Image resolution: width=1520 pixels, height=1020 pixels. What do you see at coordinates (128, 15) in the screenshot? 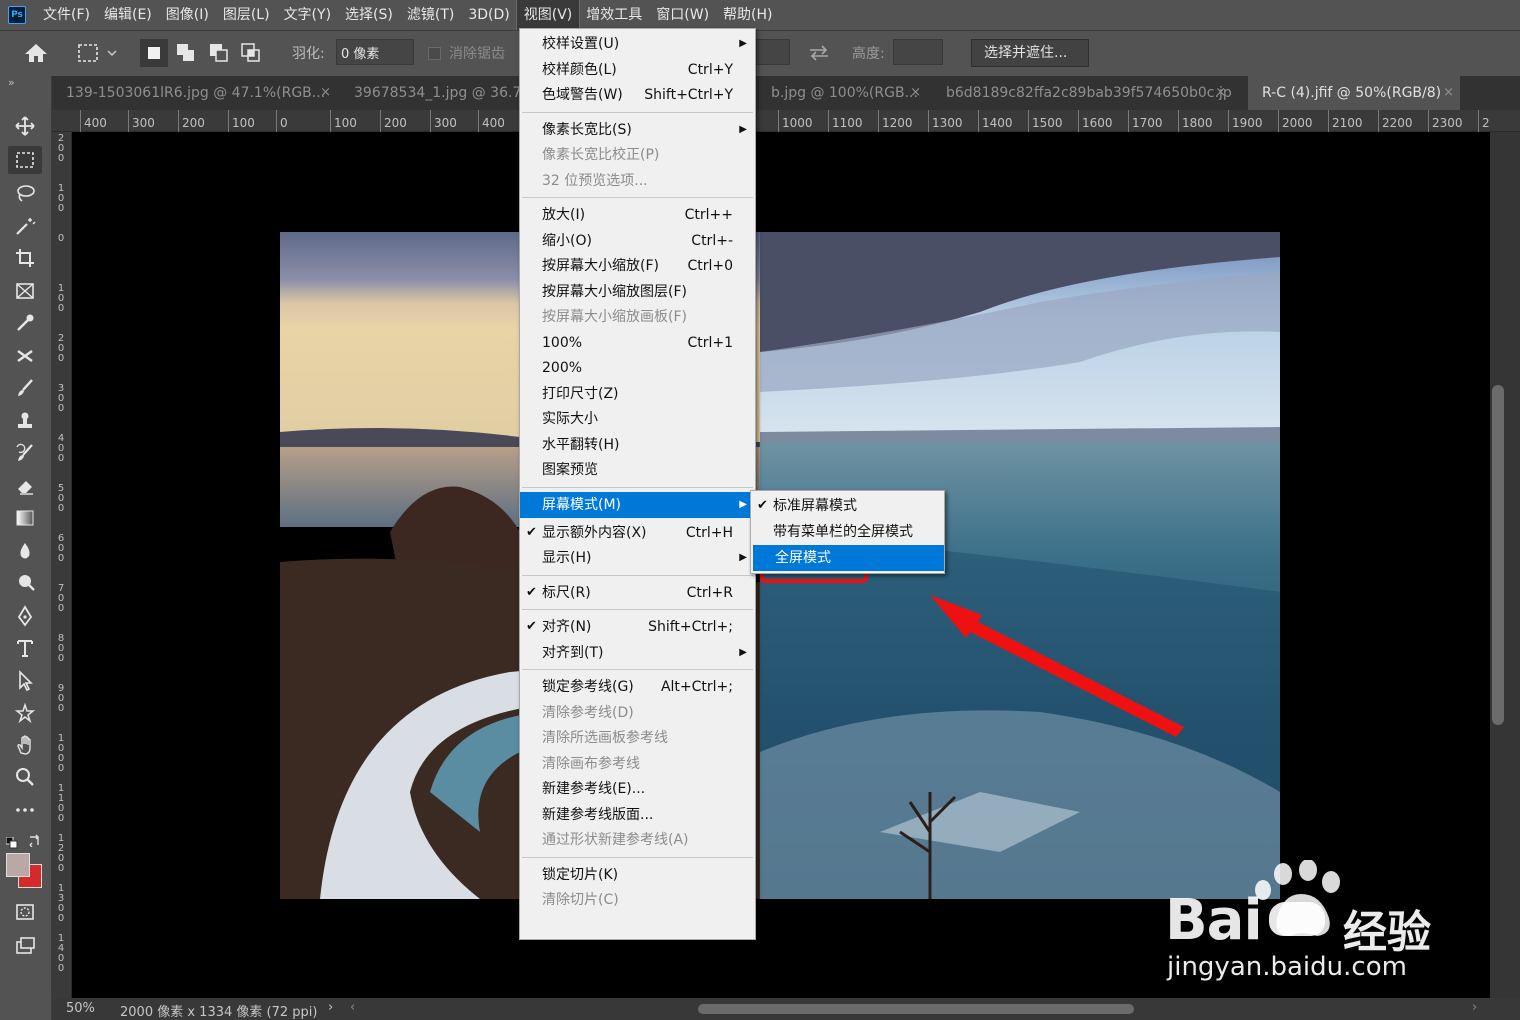
I see `menu-item-1: 编辑(E)` at bounding box center [128, 15].